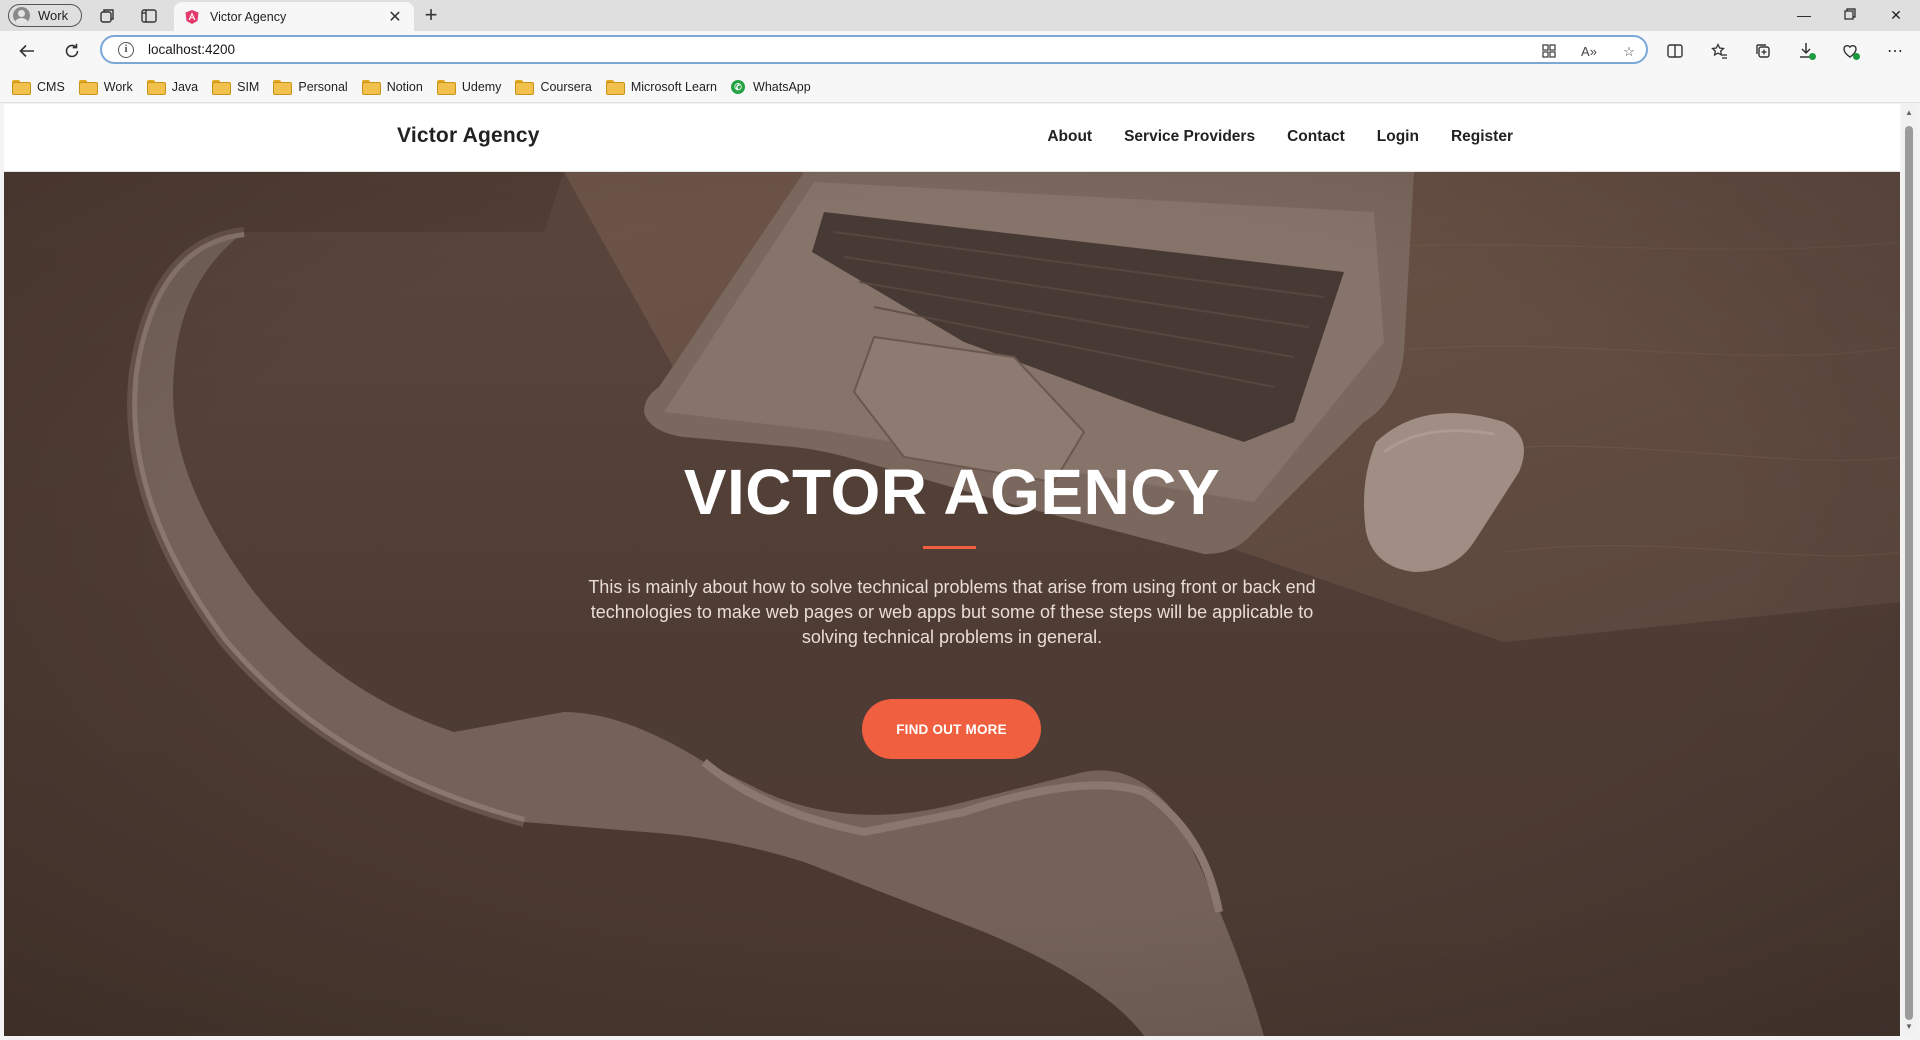 This screenshot has height=1040, width=1920. I want to click on nav-about: About, so click(1069, 137).